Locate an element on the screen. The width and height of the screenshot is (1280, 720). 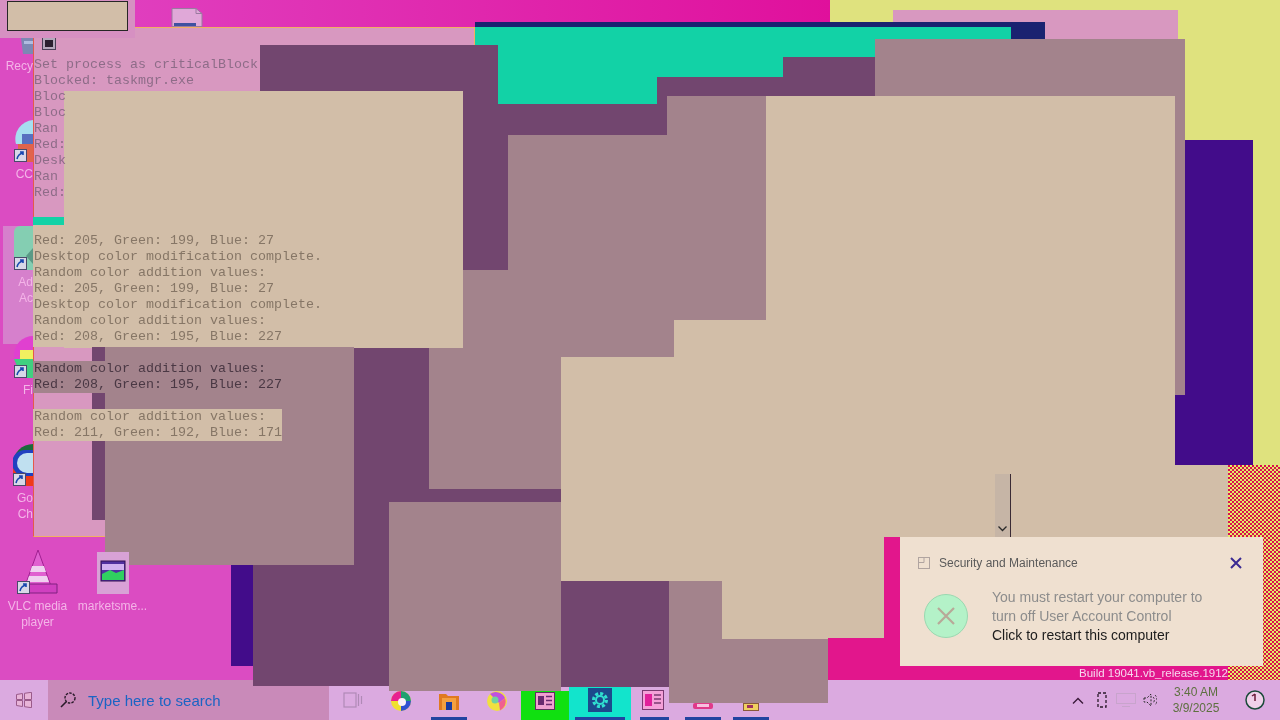
chevron-up-icon is located at coordinates (1078, 700).